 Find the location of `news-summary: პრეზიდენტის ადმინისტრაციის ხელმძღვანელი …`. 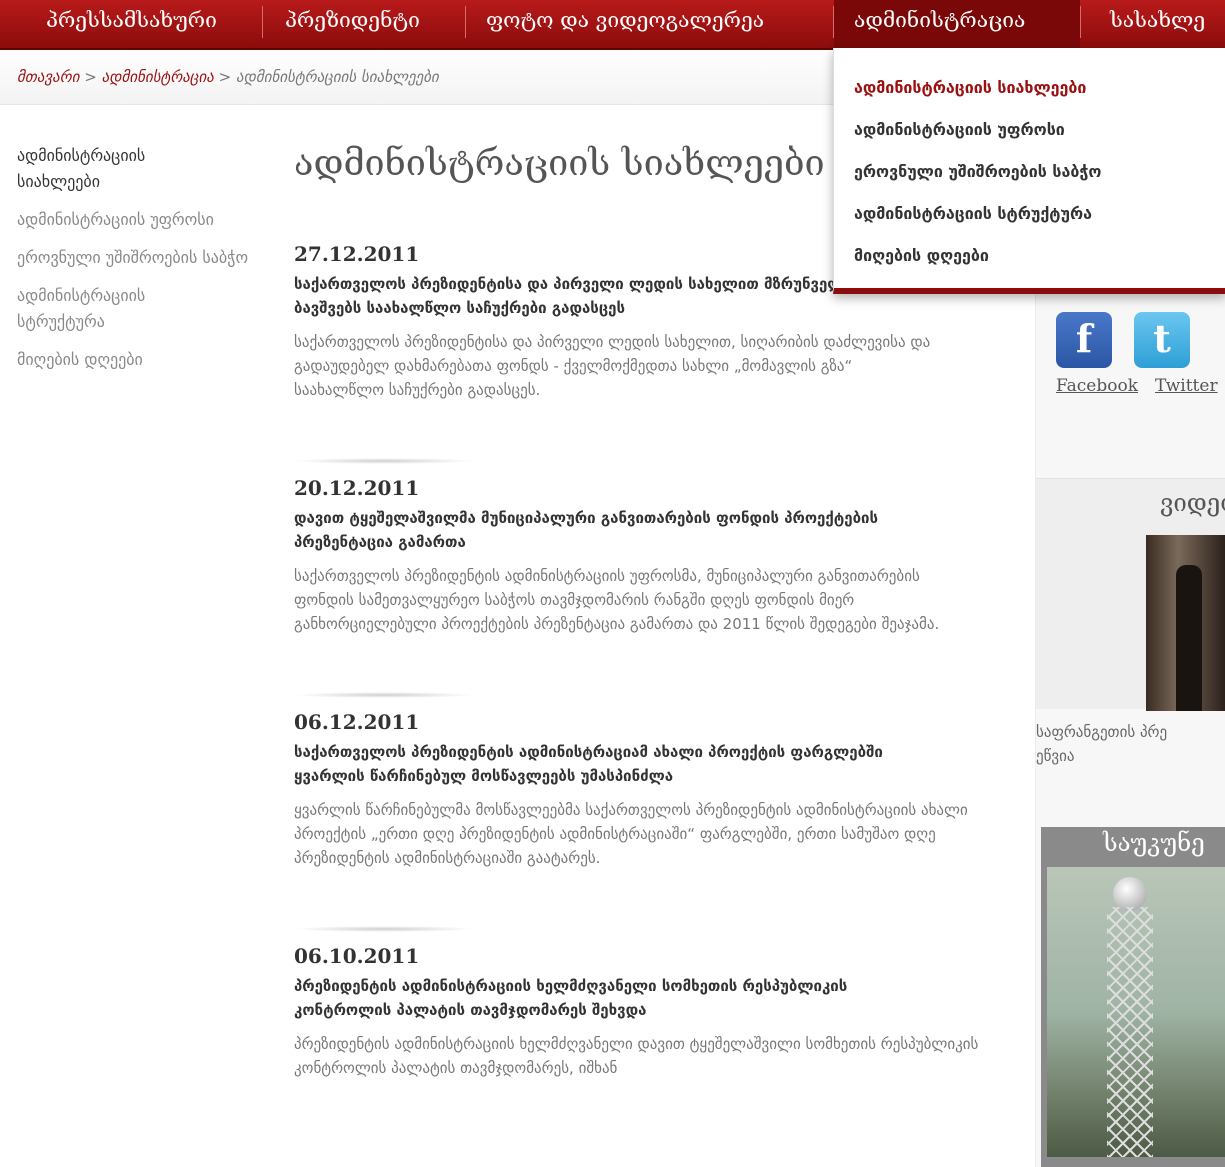

news-summary: პრეზიდენტის ადმინისტრაციის ხელმძღვანელი … is located at coordinates (636, 1056).